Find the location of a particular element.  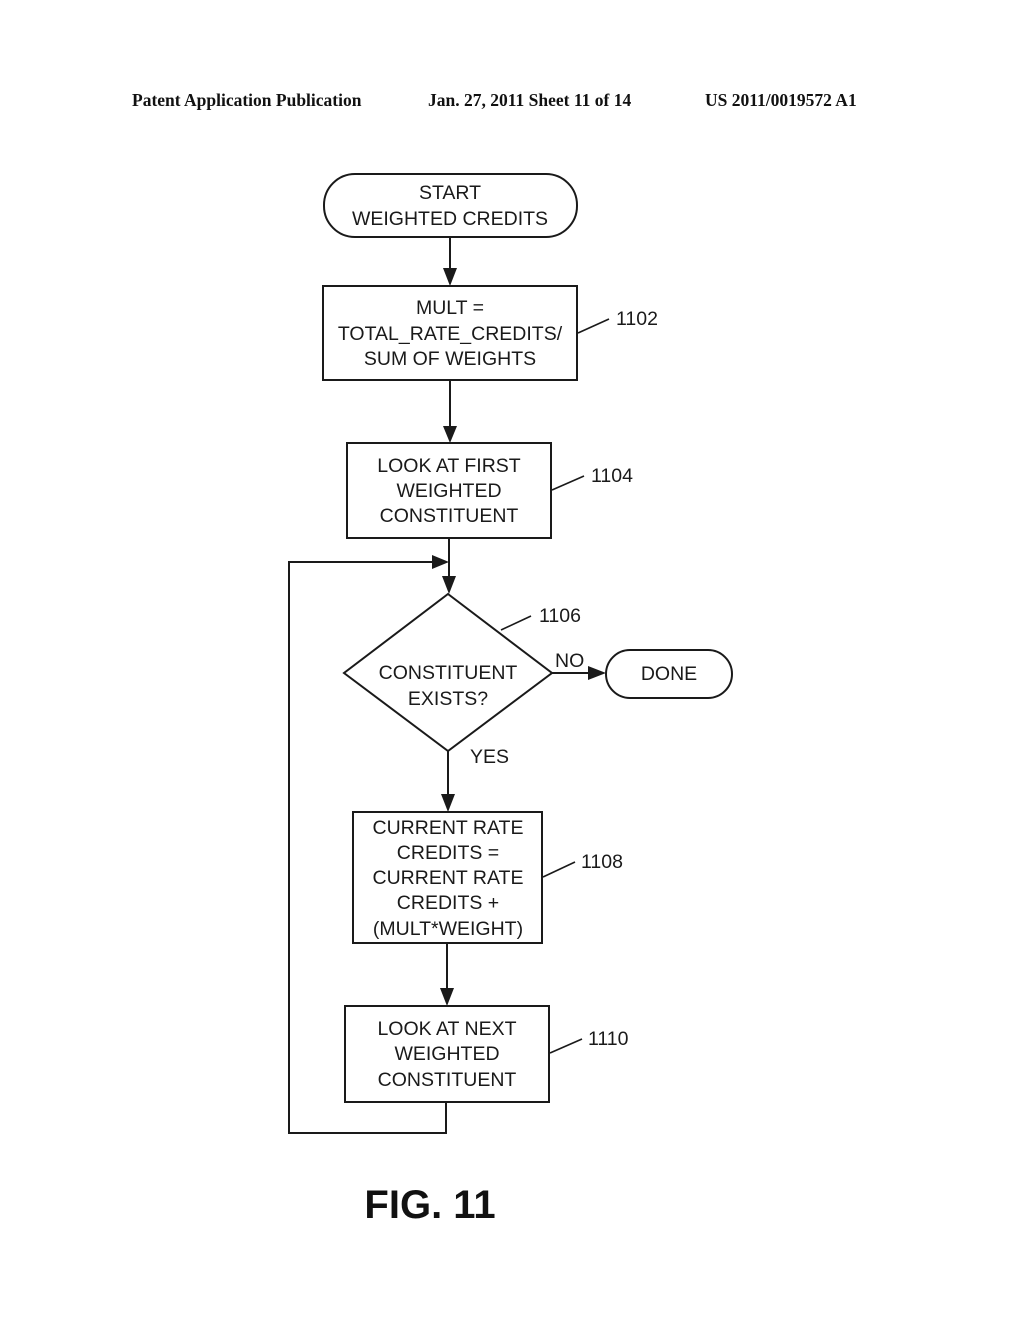

figure-label: FIG. 11 is located at coordinates (429, 1205).